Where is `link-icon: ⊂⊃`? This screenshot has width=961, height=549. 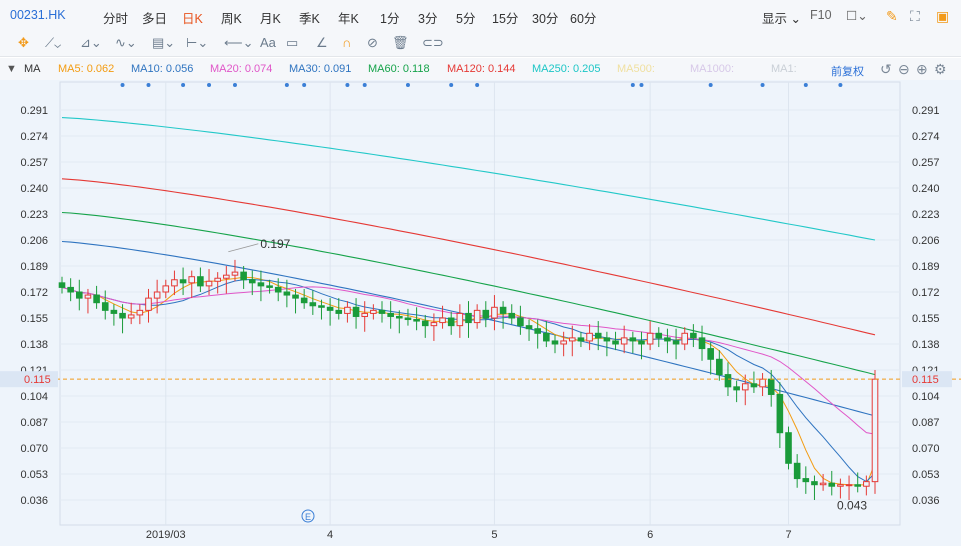 link-icon: ⊂⊃ is located at coordinates (433, 43).